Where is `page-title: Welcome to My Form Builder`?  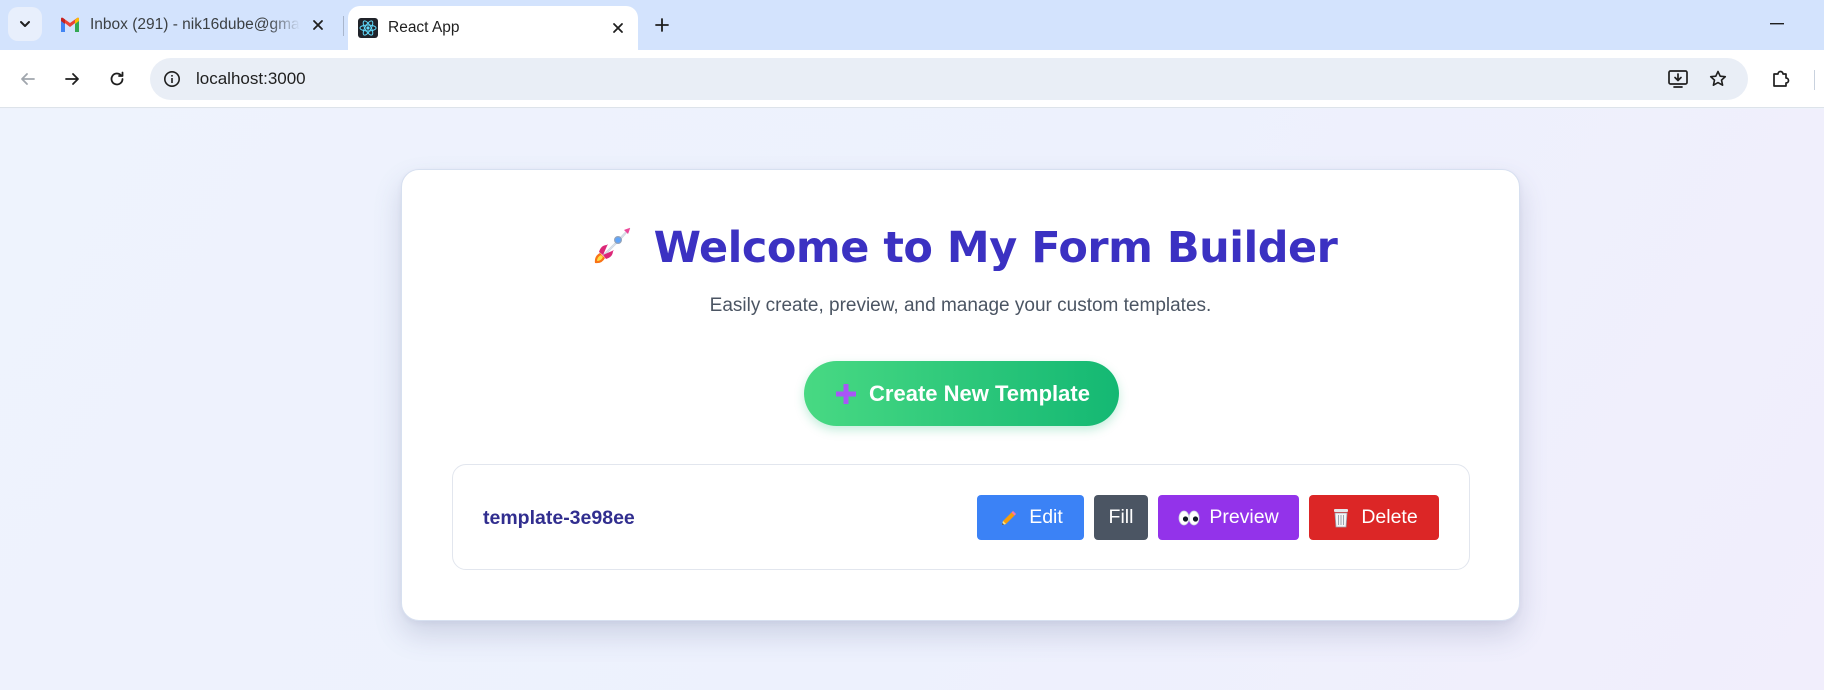
page-title: Welcome to My Form Builder is located at coordinates (995, 248).